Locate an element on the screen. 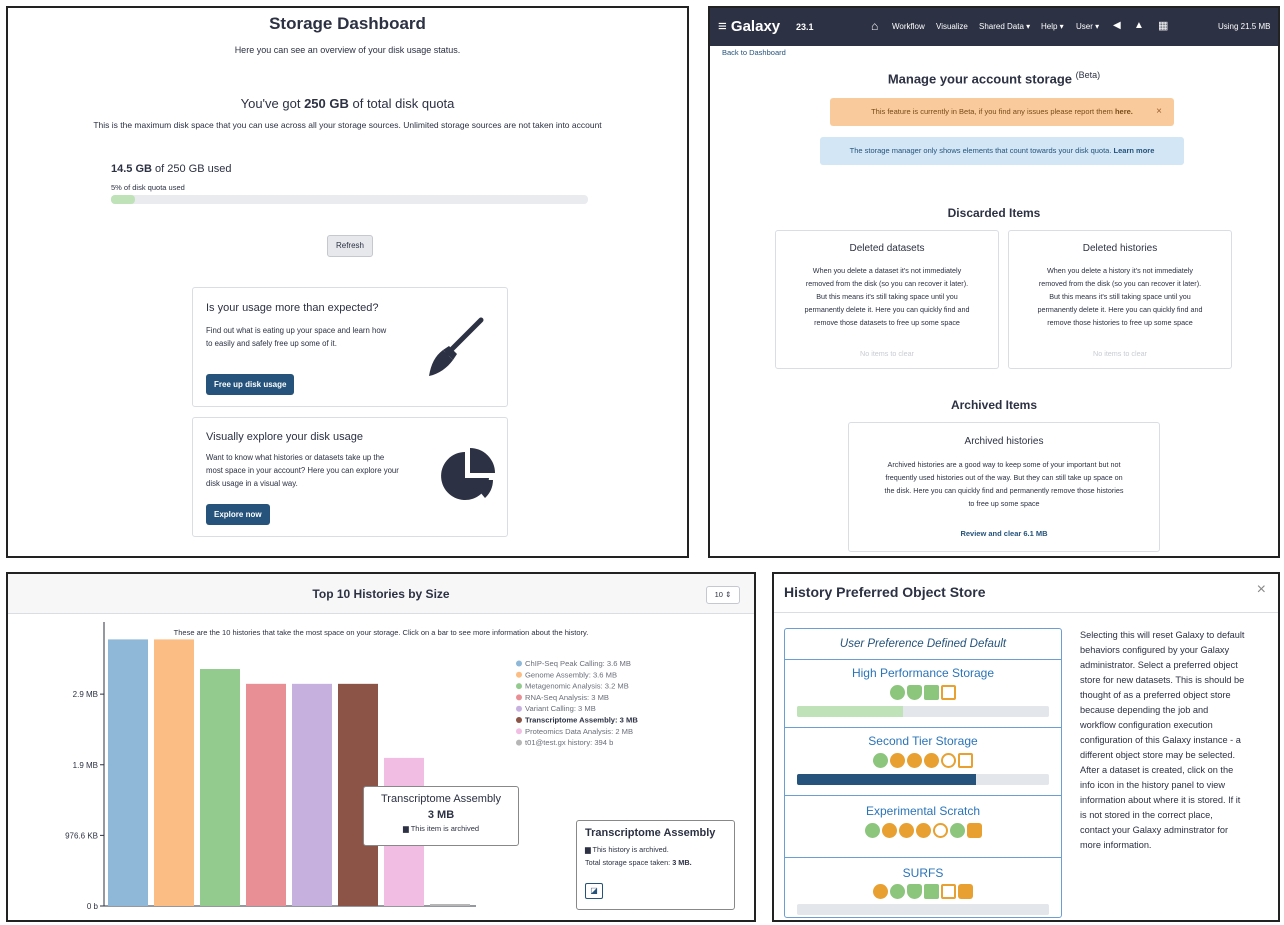  deleted-histories-title: Deleted histories is located at coordinates (1120, 248).